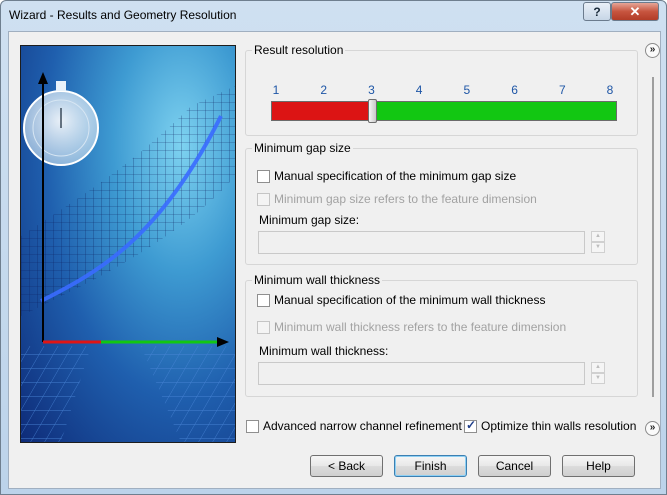 The height and width of the screenshot is (495, 667). I want to click on narrow-channel-row: Advanced narrow channel refinement, so click(354, 426).